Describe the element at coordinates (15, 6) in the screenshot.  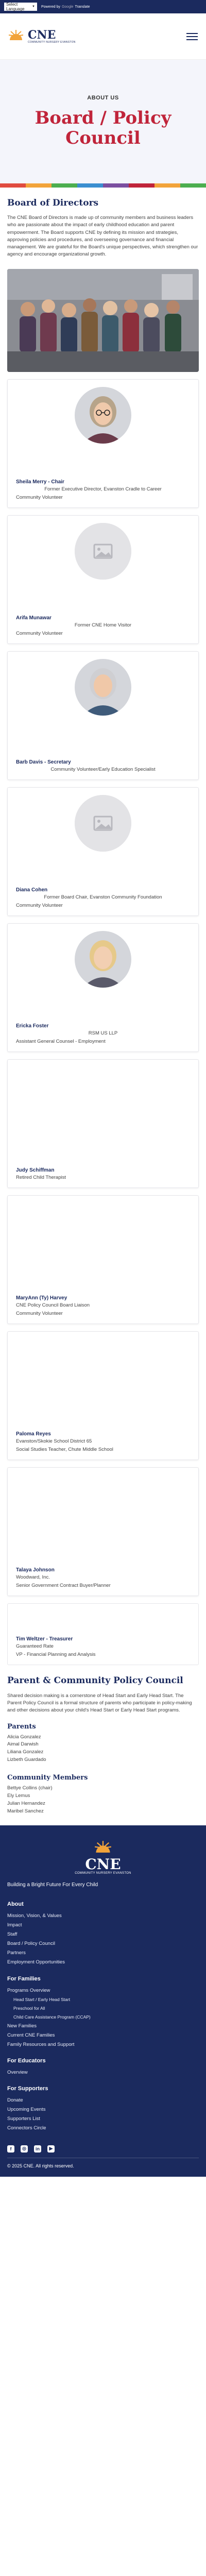
I see `language-select-label: Select Language` at that location.